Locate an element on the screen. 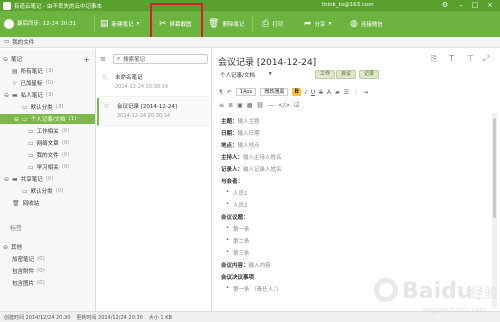  notebook-select: 个人记事/文档 ▾ is located at coordinates (246, 75).